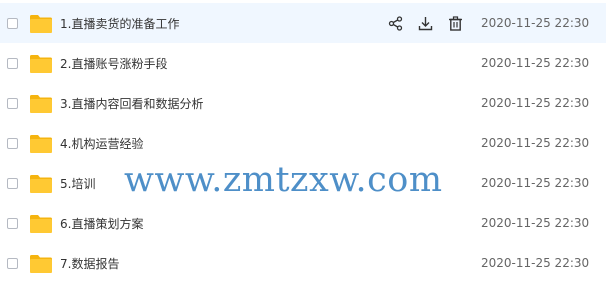  I want to click on file-name: 5.培训, so click(77, 183).